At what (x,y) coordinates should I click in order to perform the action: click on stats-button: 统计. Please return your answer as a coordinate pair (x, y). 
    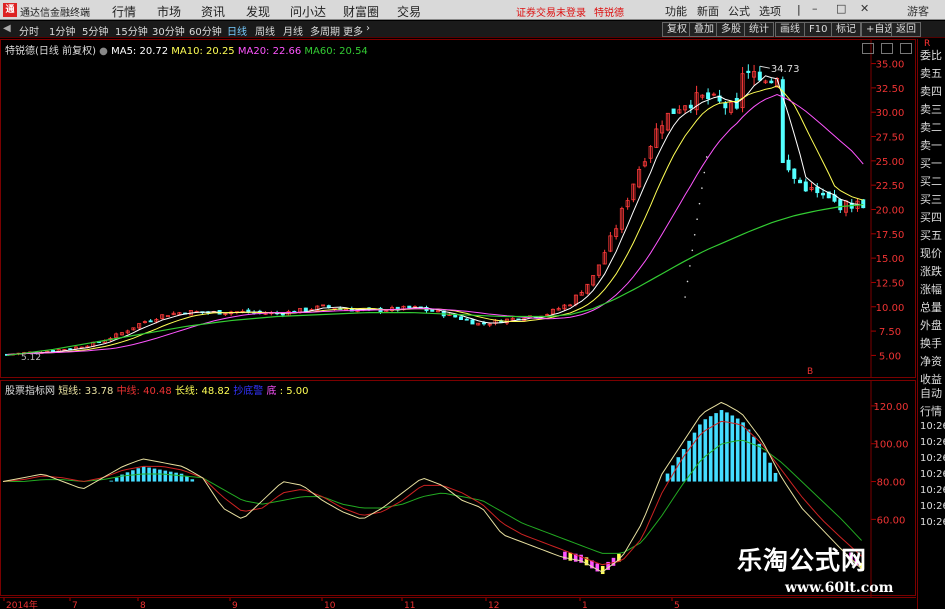
    Looking at the image, I should click on (759, 29).